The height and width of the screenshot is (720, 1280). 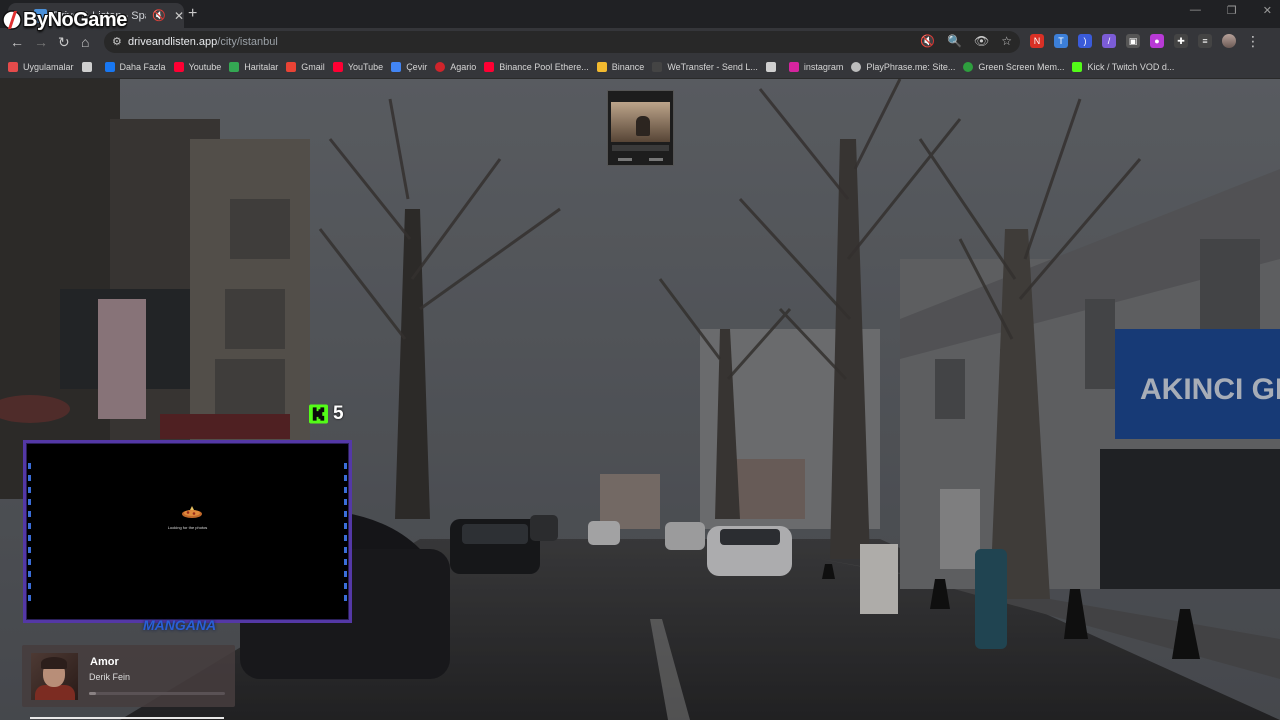 What do you see at coordinates (625, 159) in the screenshot?
I see `coffee-card-button-left` at bounding box center [625, 159].